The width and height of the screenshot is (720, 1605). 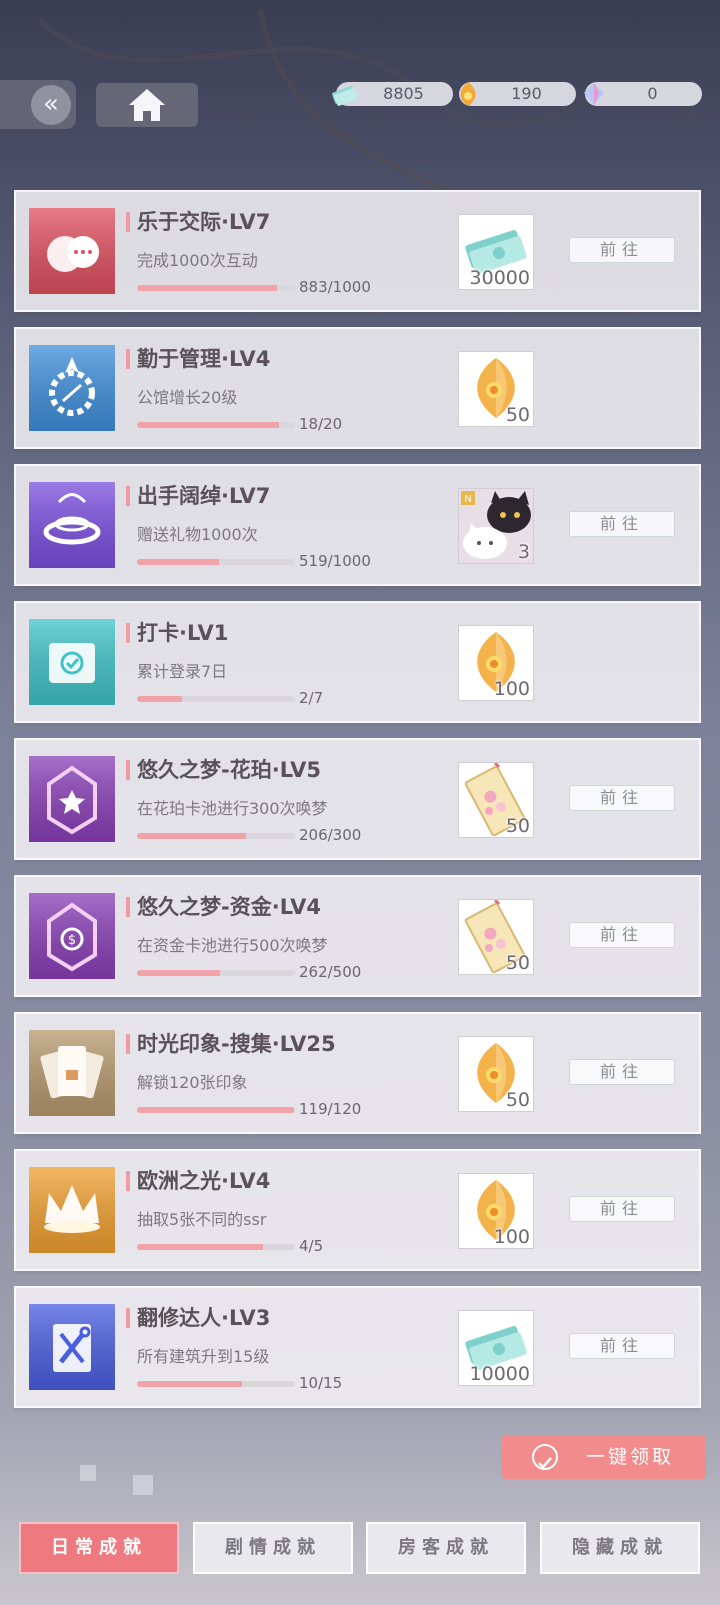 What do you see at coordinates (72, 388) in the screenshot?
I see `gear-compass-icon` at bounding box center [72, 388].